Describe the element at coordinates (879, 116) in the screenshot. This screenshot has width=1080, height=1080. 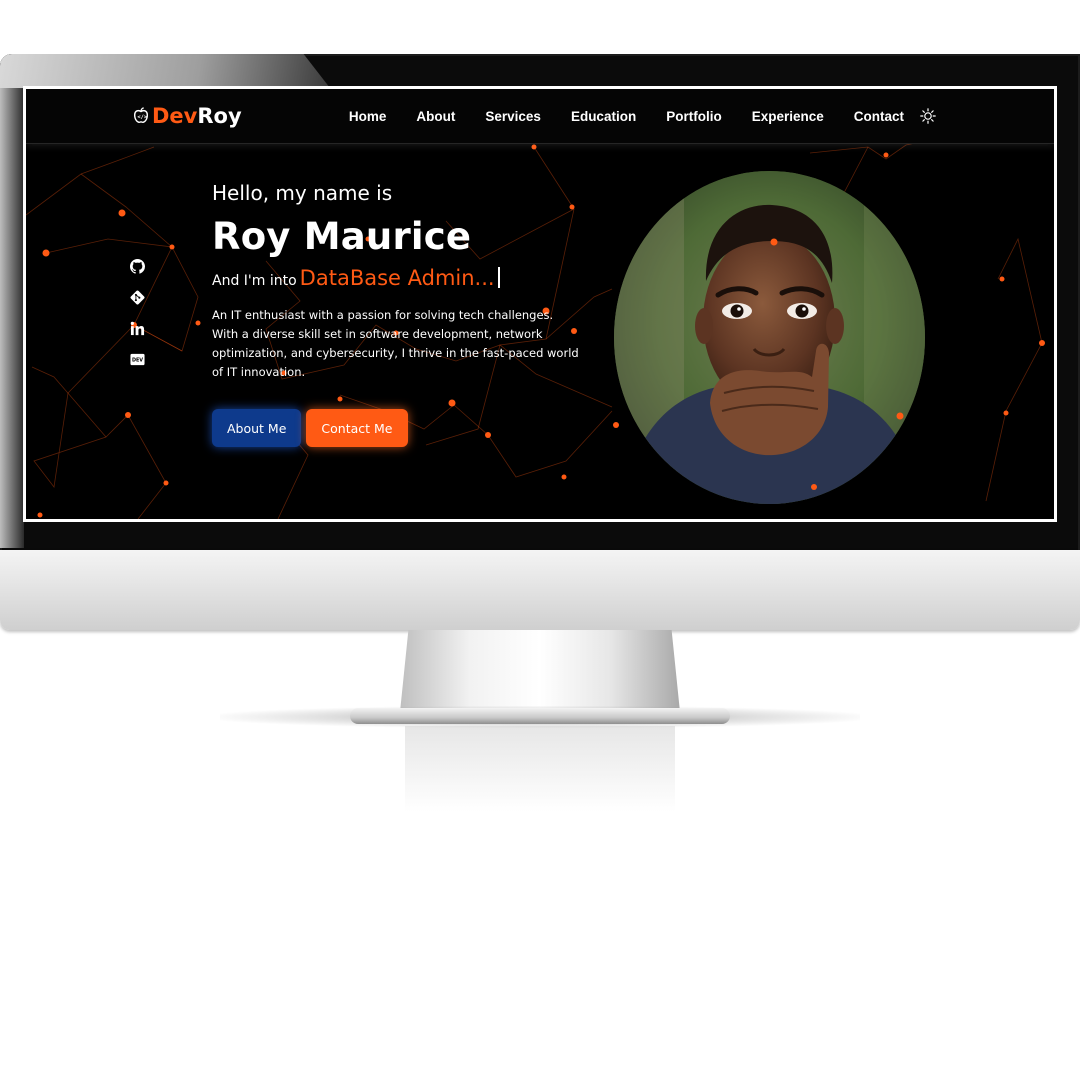
I see `nav-link-contact: Contact` at that location.